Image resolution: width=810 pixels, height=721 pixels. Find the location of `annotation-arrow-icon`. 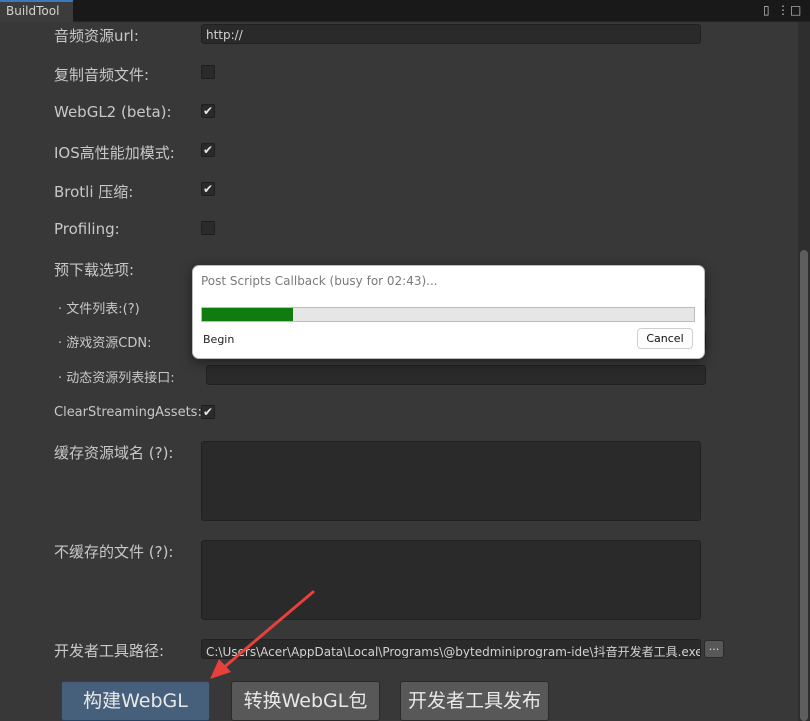

annotation-arrow-icon is located at coordinates (262, 634).